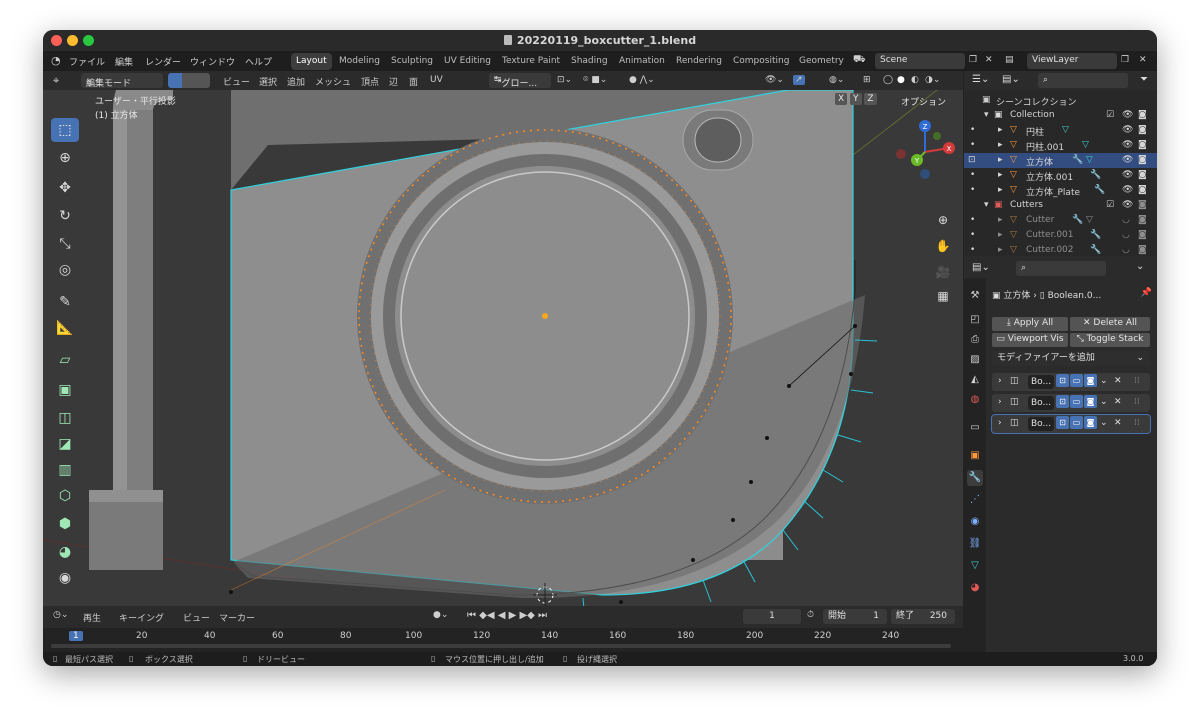 Image resolution: width=1200 pixels, height=723 pixels. Describe the element at coordinates (1118, 402) in the screenshot. I see `remove-modifier-icon: ✕` at that location.